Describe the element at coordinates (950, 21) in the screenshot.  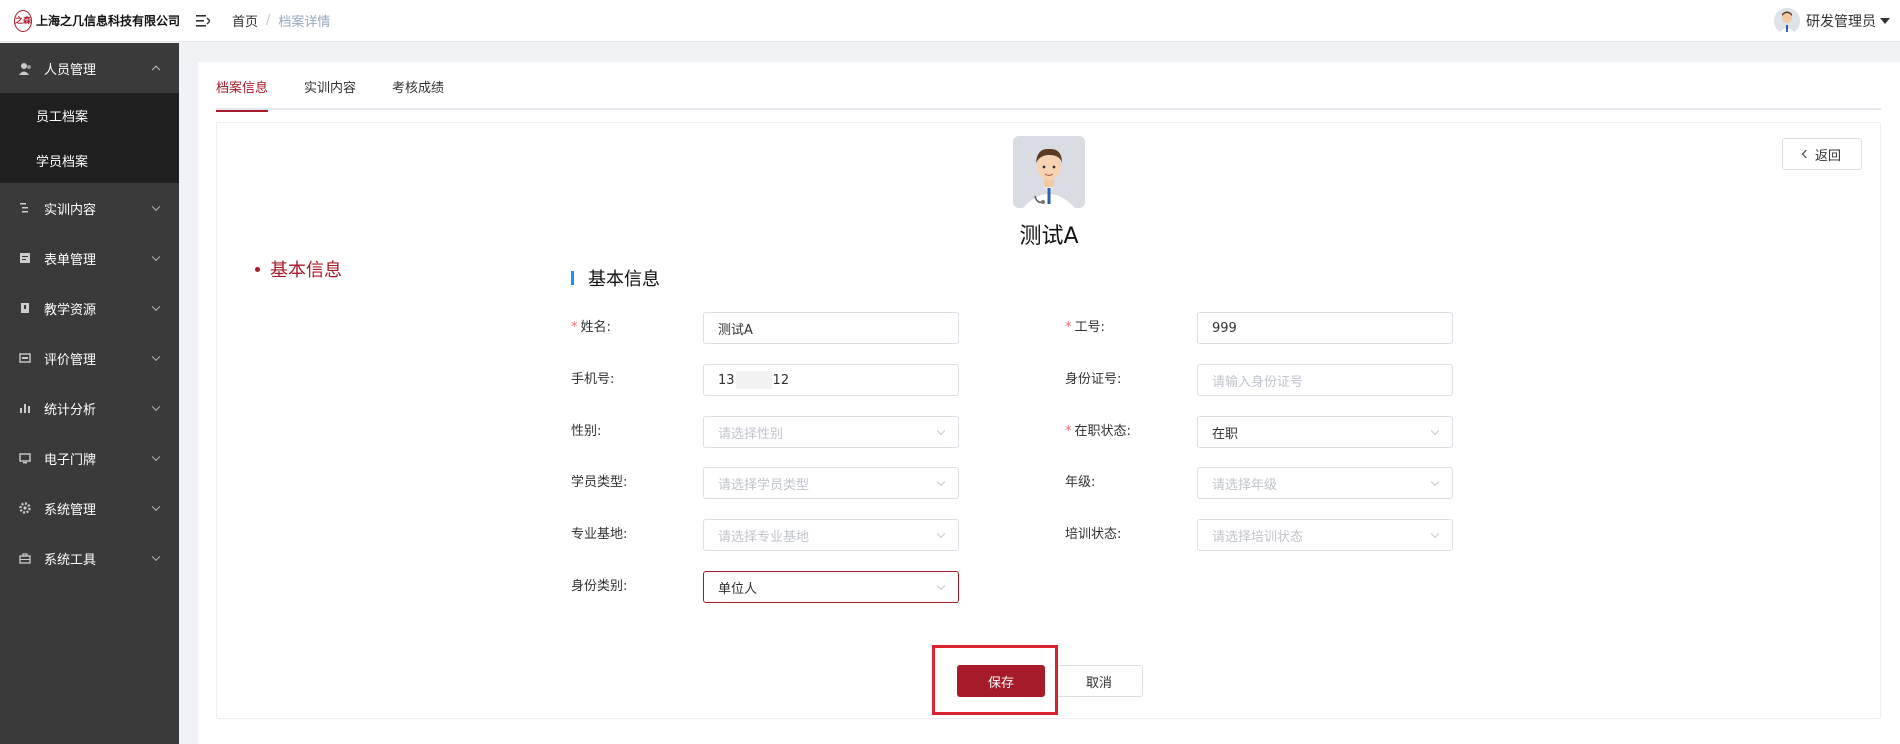
I see `top-header: 之森 上海之几信息科技有限公司 首页 / 档案详情 研发管理员` at that location.